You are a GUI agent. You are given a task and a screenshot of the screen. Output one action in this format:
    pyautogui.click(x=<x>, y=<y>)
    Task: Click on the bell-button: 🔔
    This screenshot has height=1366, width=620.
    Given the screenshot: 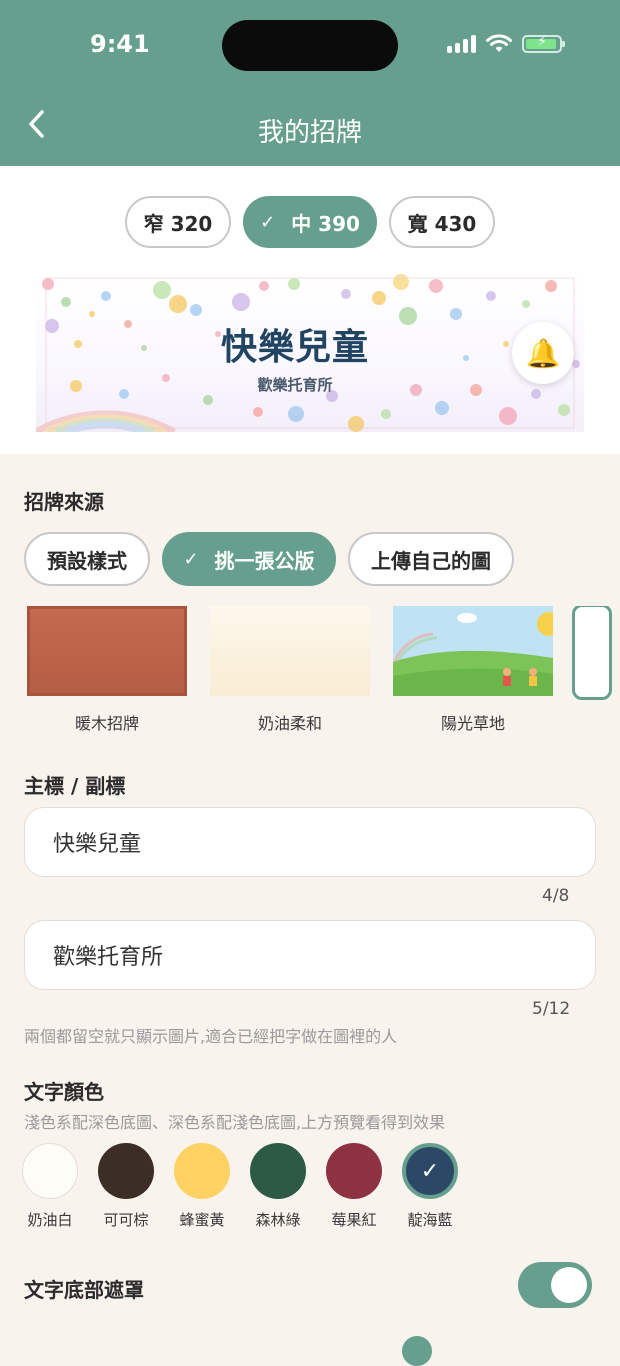 What is the action you would take?
    pyautogui.click(x=543, y=353)
    